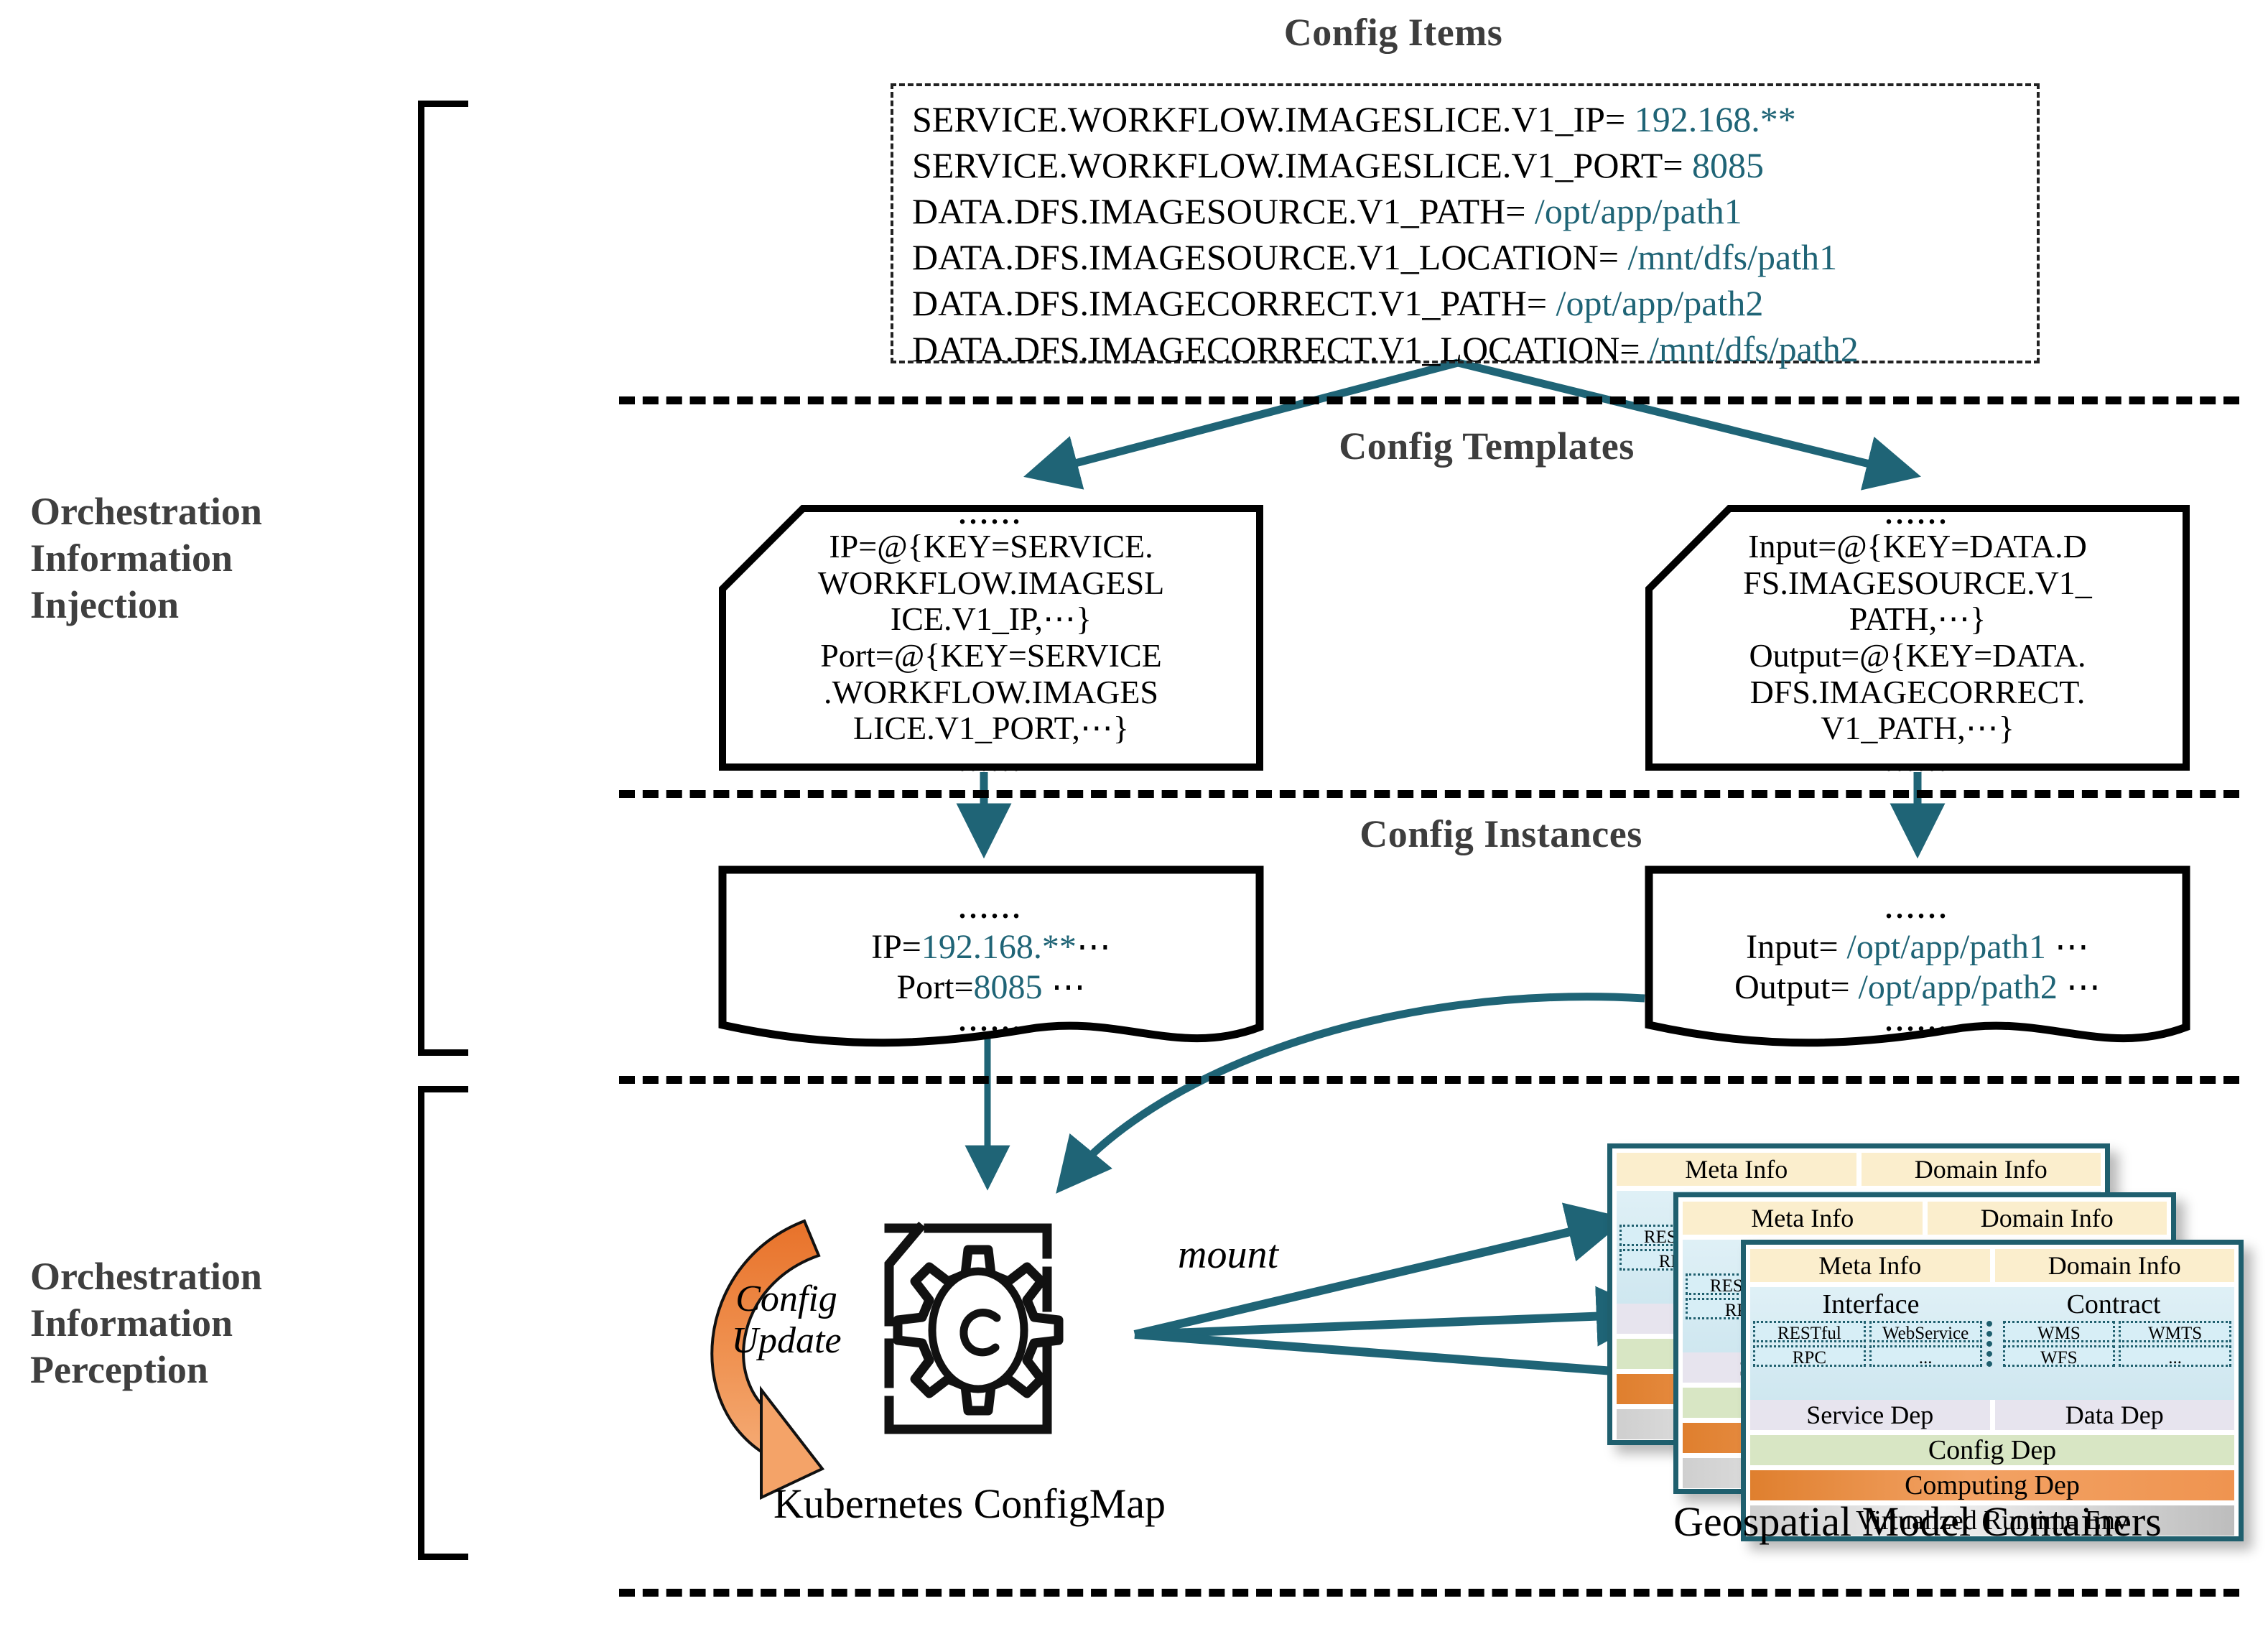 The image size is (2268, 1634). I want to click on config-update-line1: Config, so click(786, 1299).